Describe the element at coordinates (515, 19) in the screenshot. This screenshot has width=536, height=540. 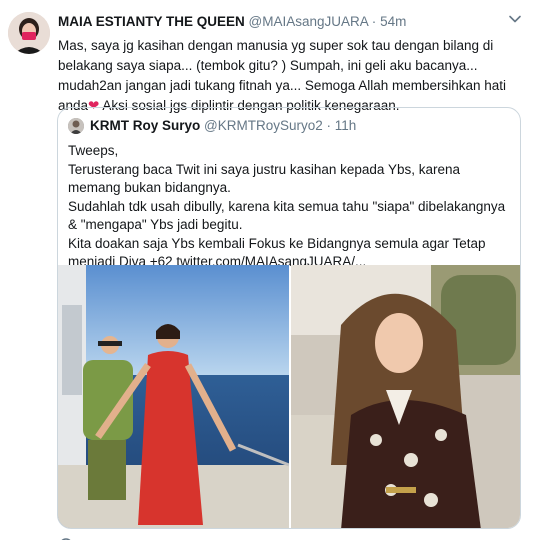
I see `chevron-down-icon` at that location.